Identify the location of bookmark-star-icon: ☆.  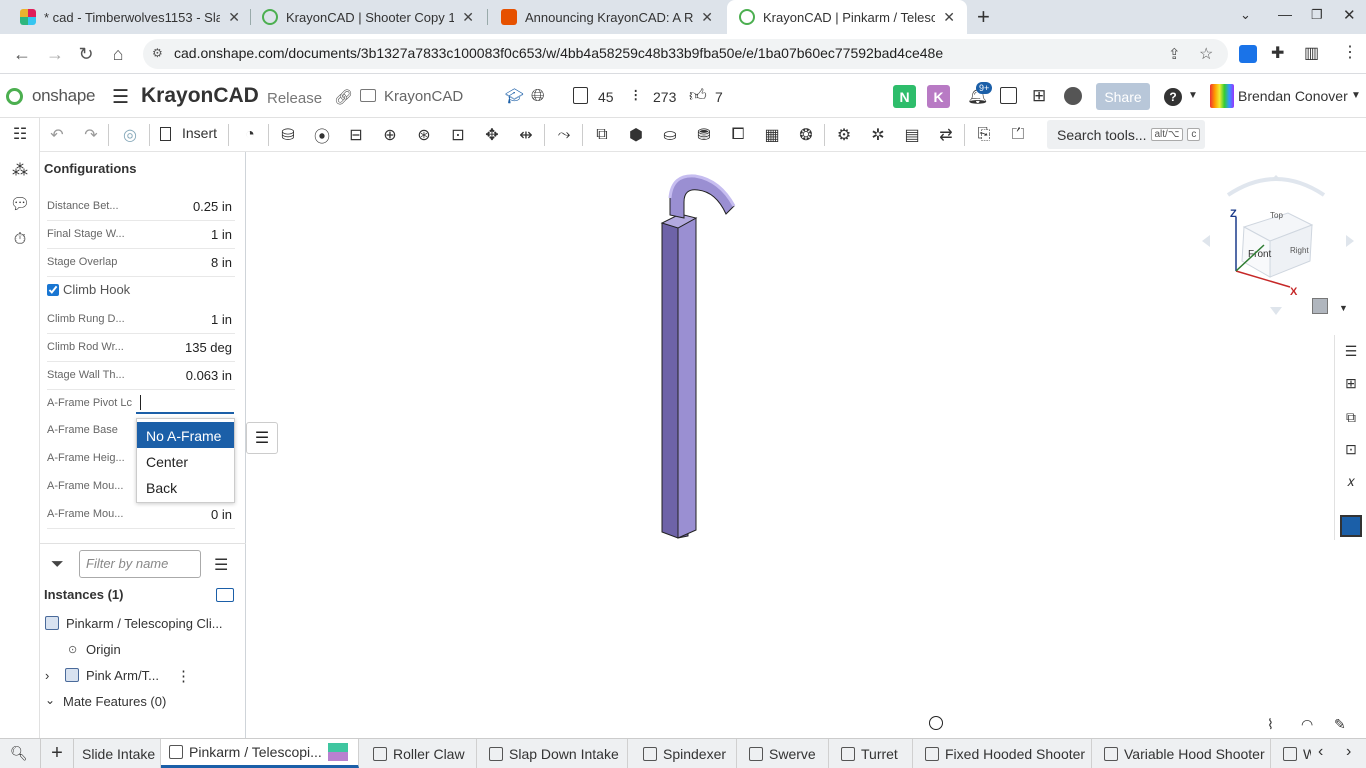
(1206, 54).